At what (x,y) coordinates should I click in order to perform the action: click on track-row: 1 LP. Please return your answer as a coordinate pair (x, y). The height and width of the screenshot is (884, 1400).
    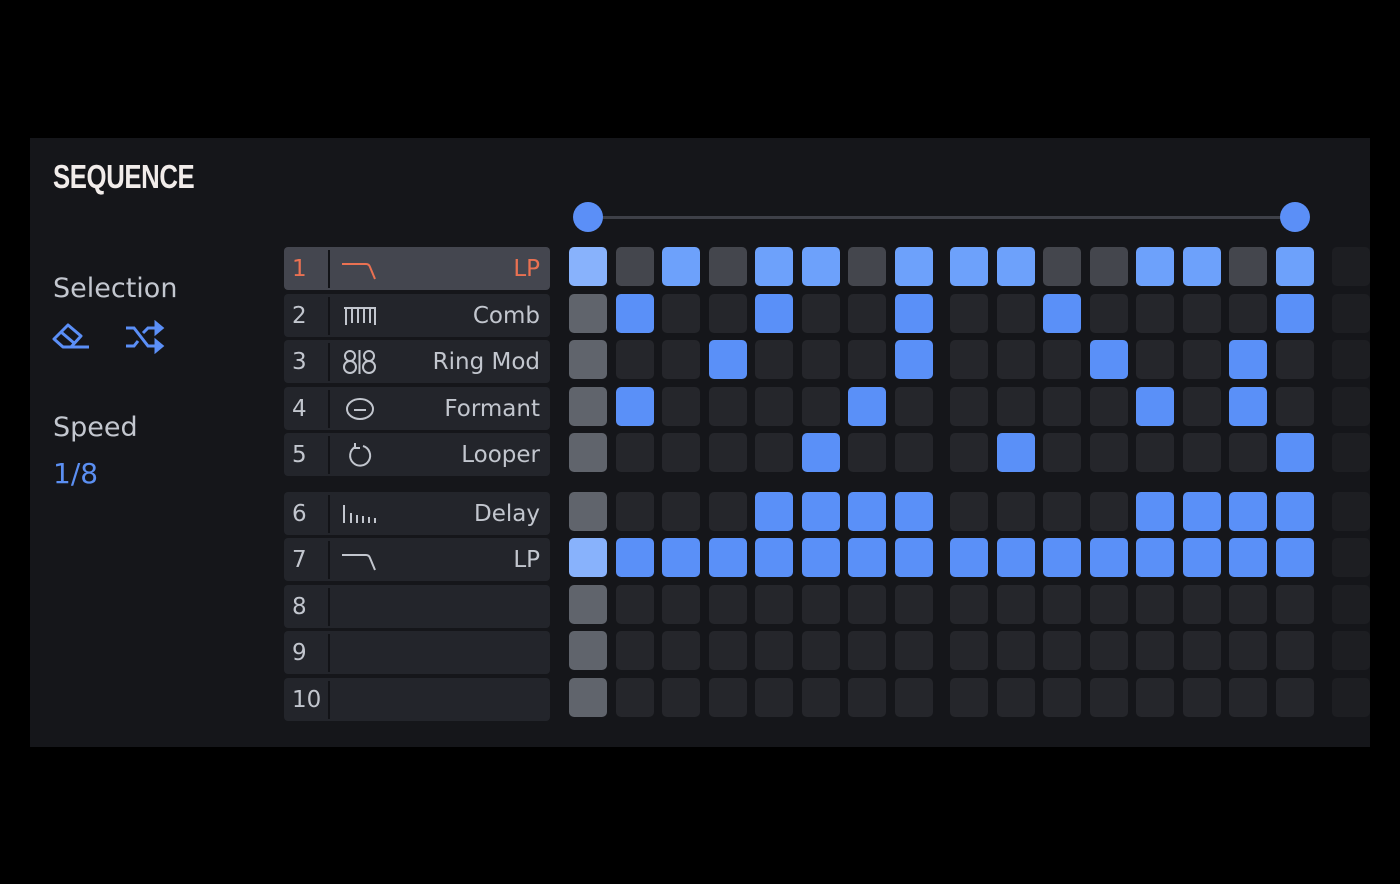
    Looking at the image, I should click on (417, 268).